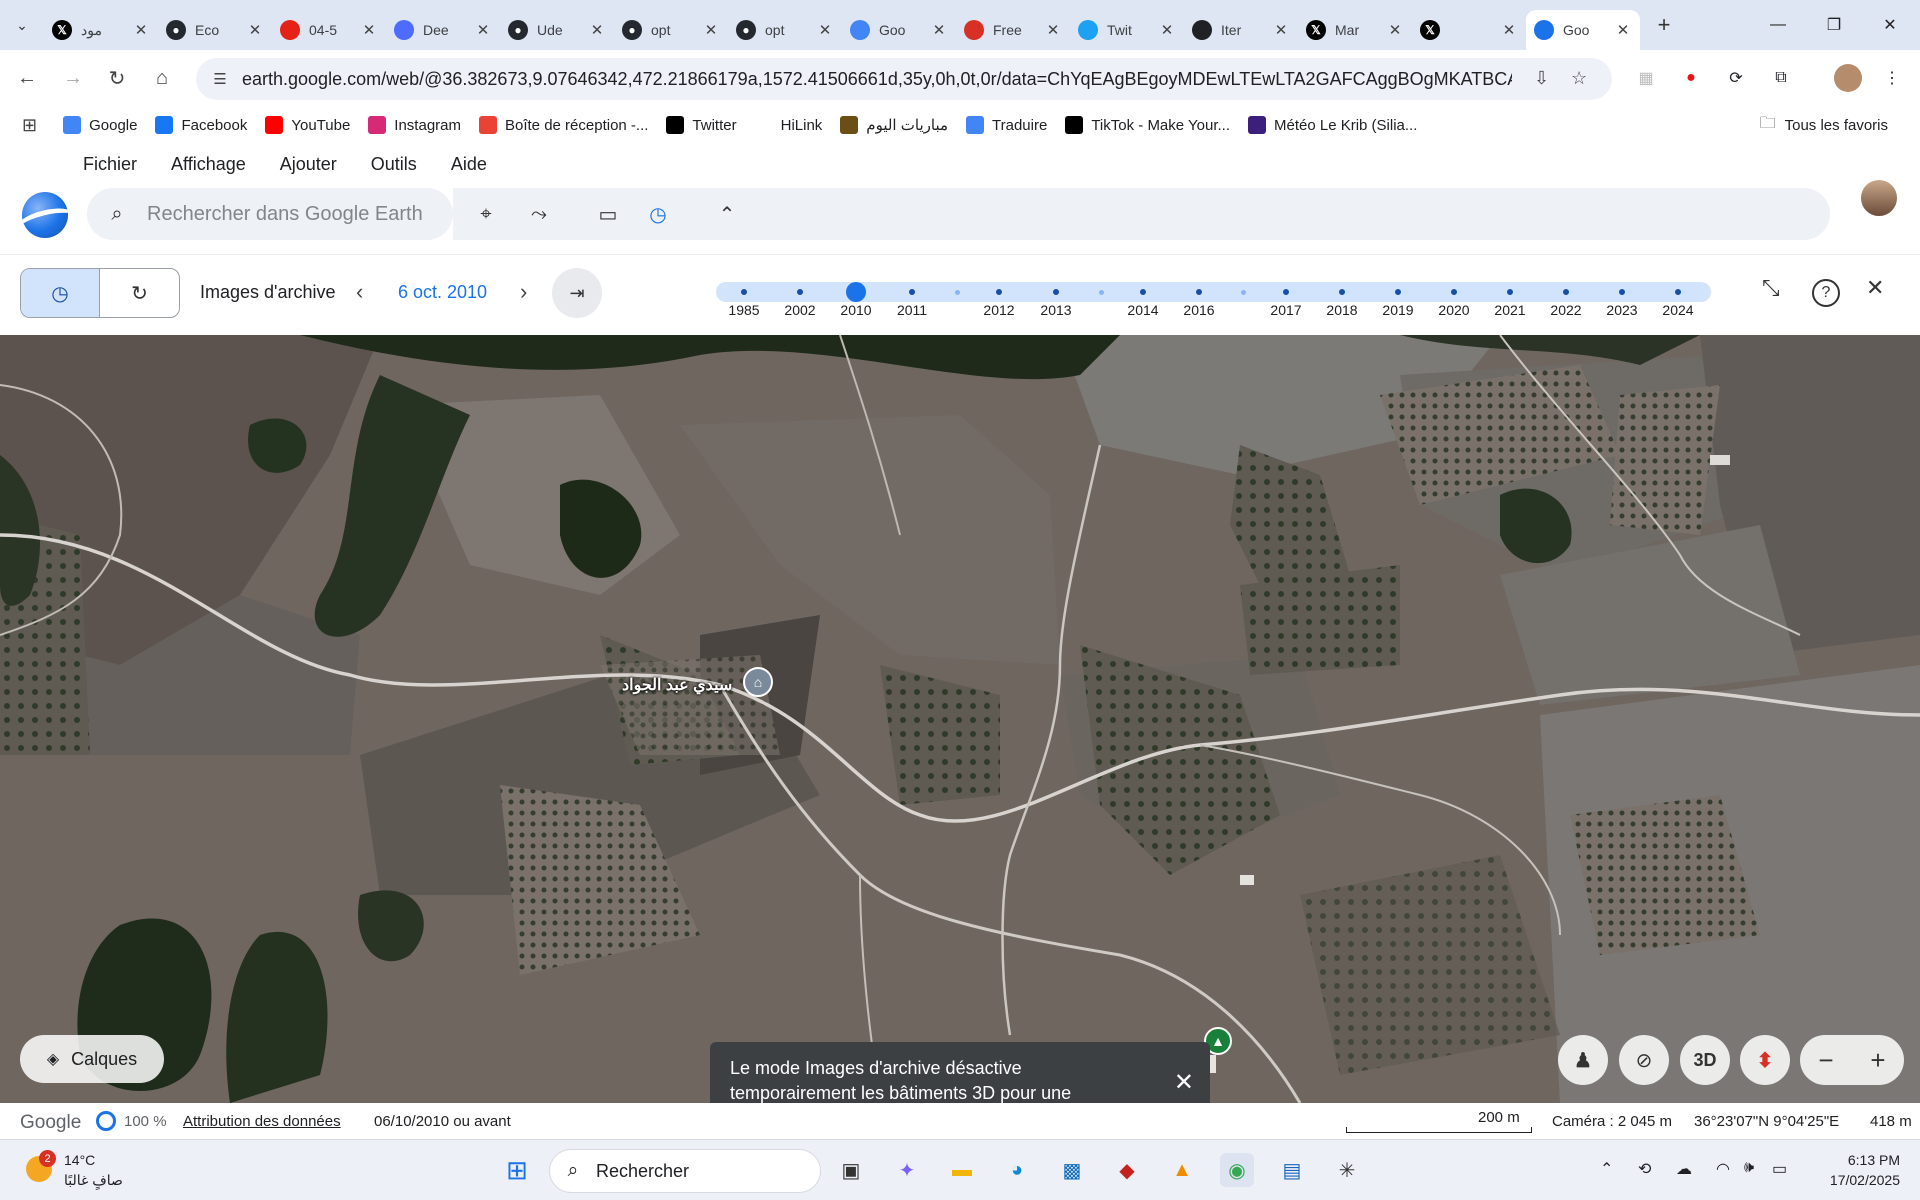 Image resolution: width=1920 pixels, height=1200 pixels. What do you see at coordinates (1834, 25) in the screenshot?
I see `restore-button: ❐` at bounding box center [1834, 25].